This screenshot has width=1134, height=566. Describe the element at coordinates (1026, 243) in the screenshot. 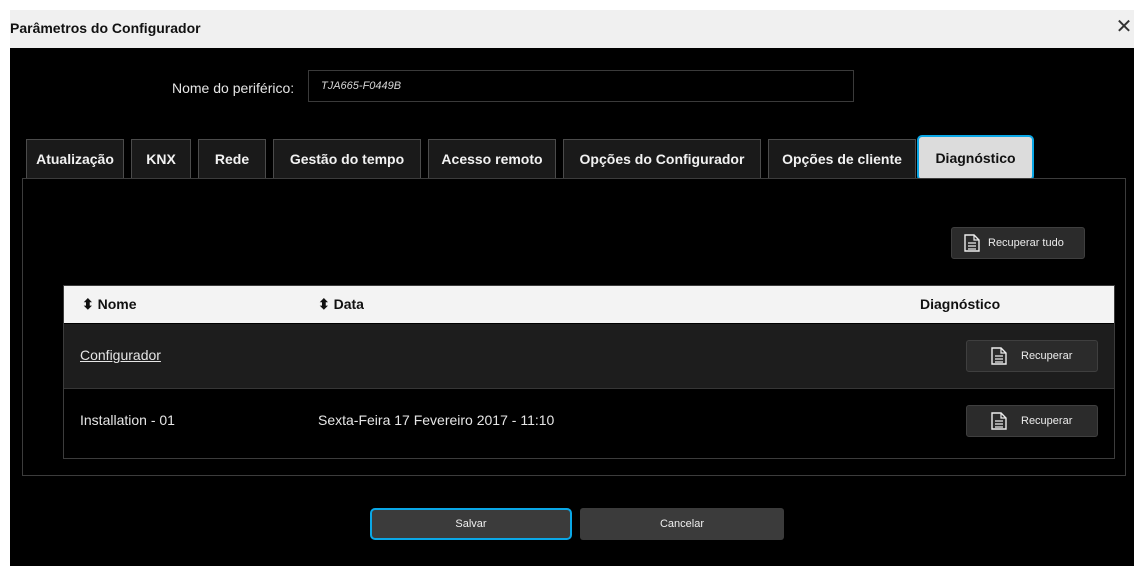

I see `retrieve-all-label: Recuperar tudo` at that location.